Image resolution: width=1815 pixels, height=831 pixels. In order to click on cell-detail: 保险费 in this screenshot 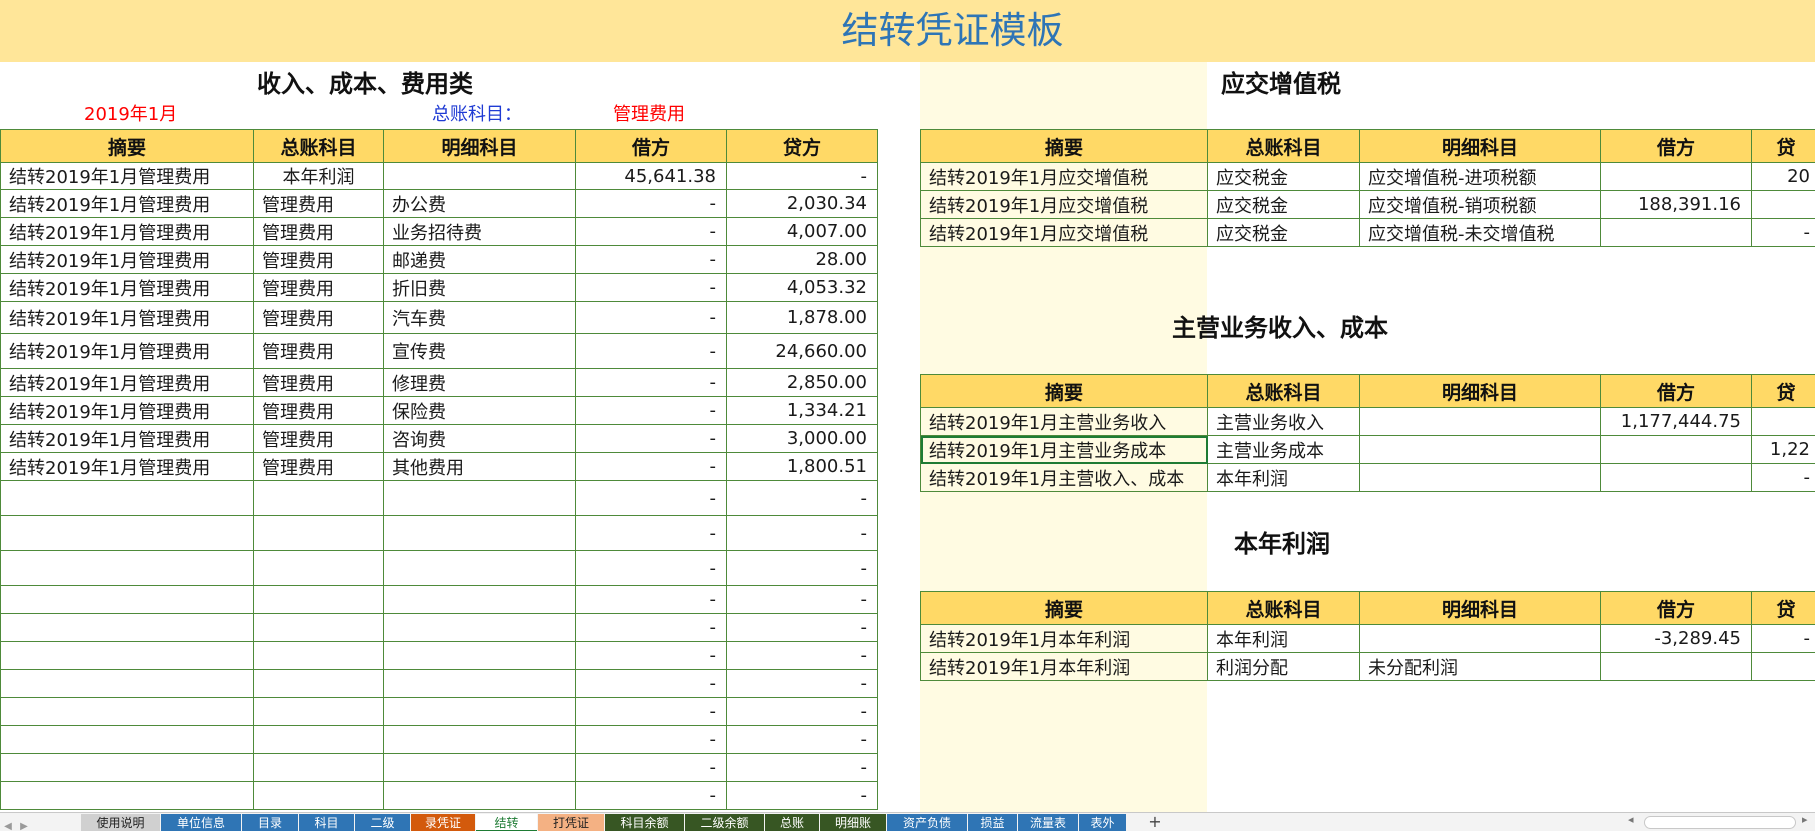, I will do `click(479, 410)`.